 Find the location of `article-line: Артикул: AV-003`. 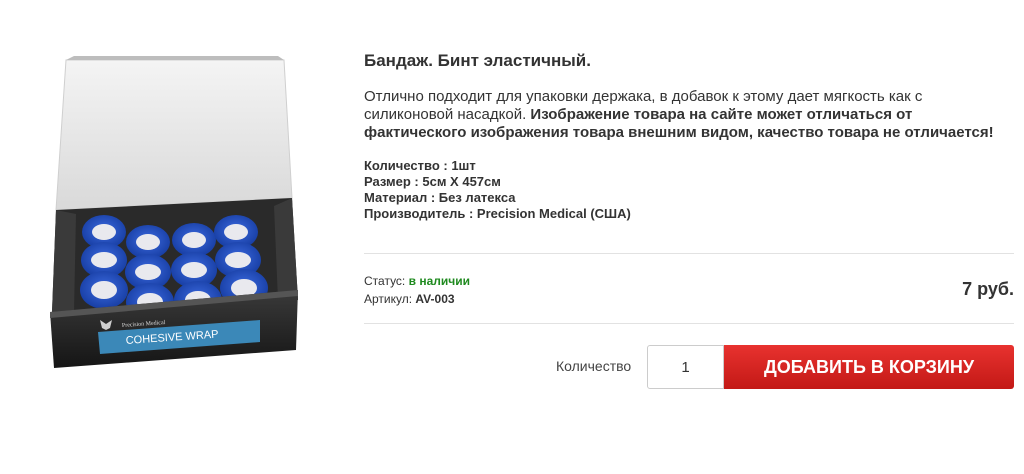

article-line: Артикул: AV-003 is located at coordinates (417, 299).